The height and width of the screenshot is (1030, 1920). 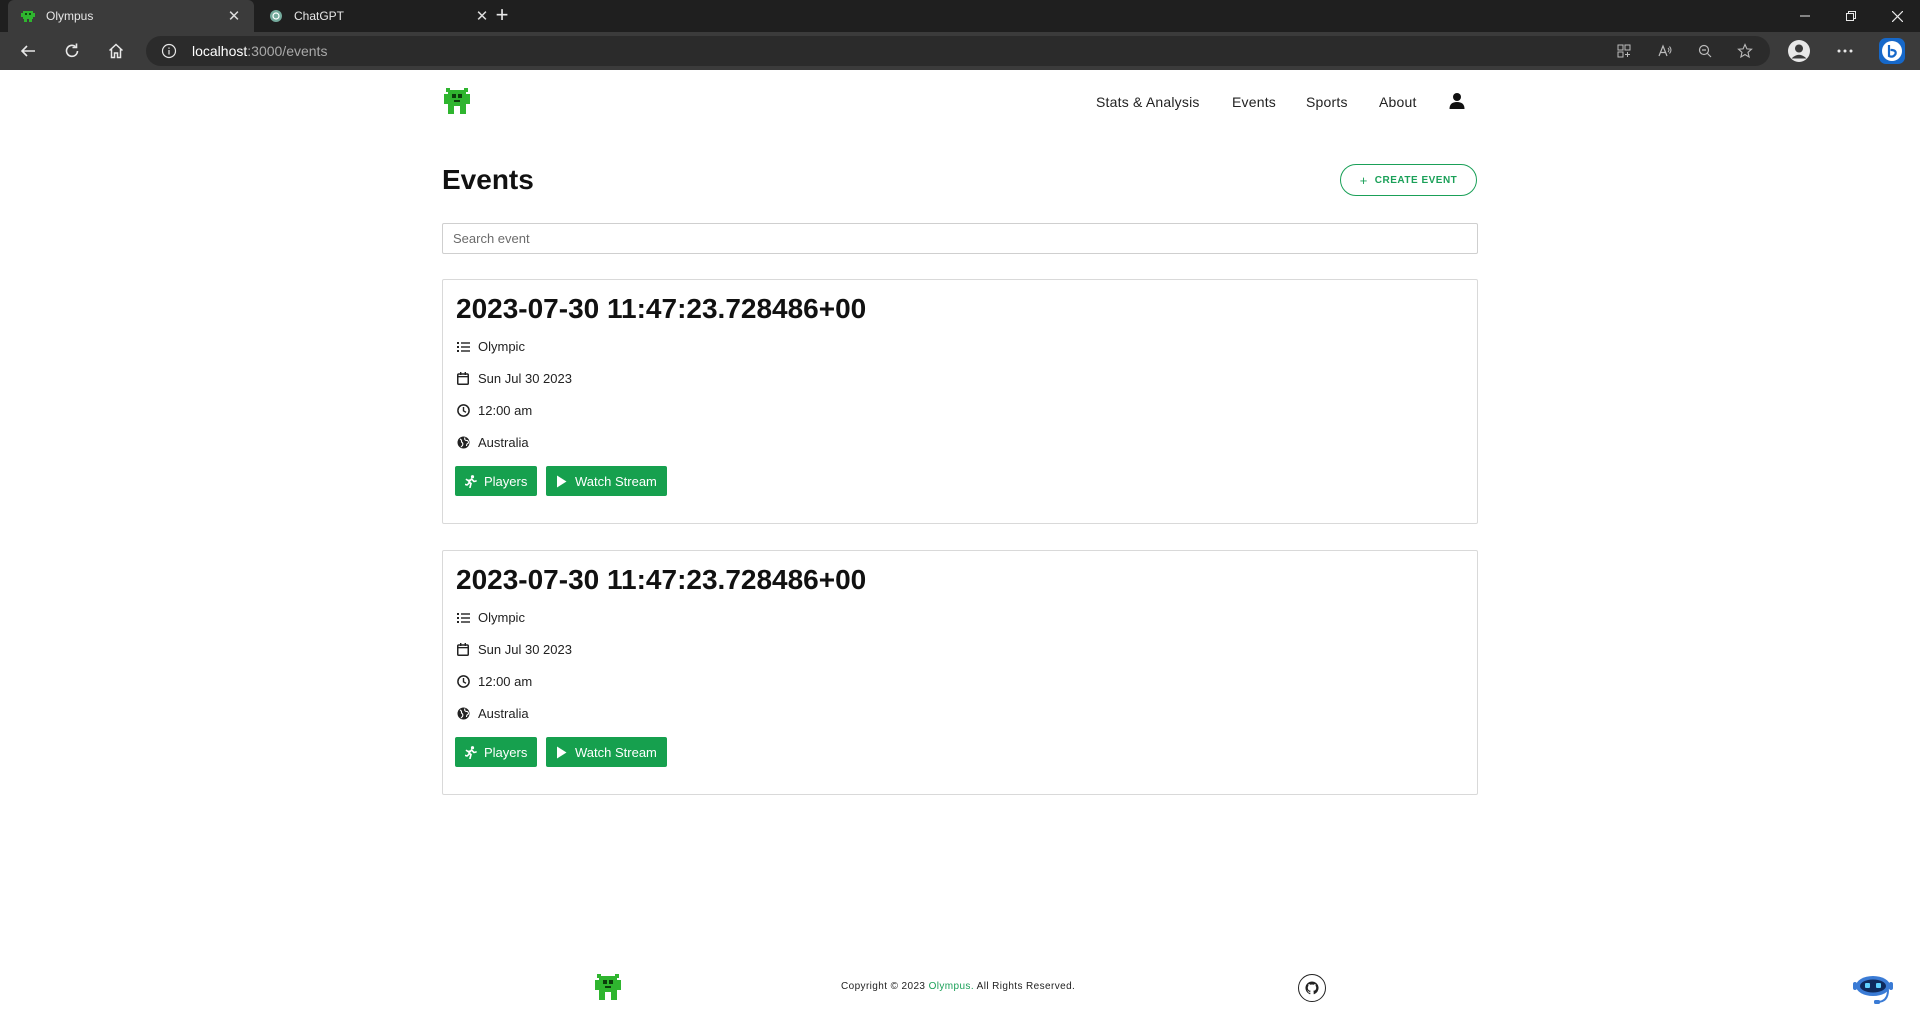 I want to click on browser-tab-bar: Olympus ✕ ChatGPT ✕ +, so click(x=960, y=16).